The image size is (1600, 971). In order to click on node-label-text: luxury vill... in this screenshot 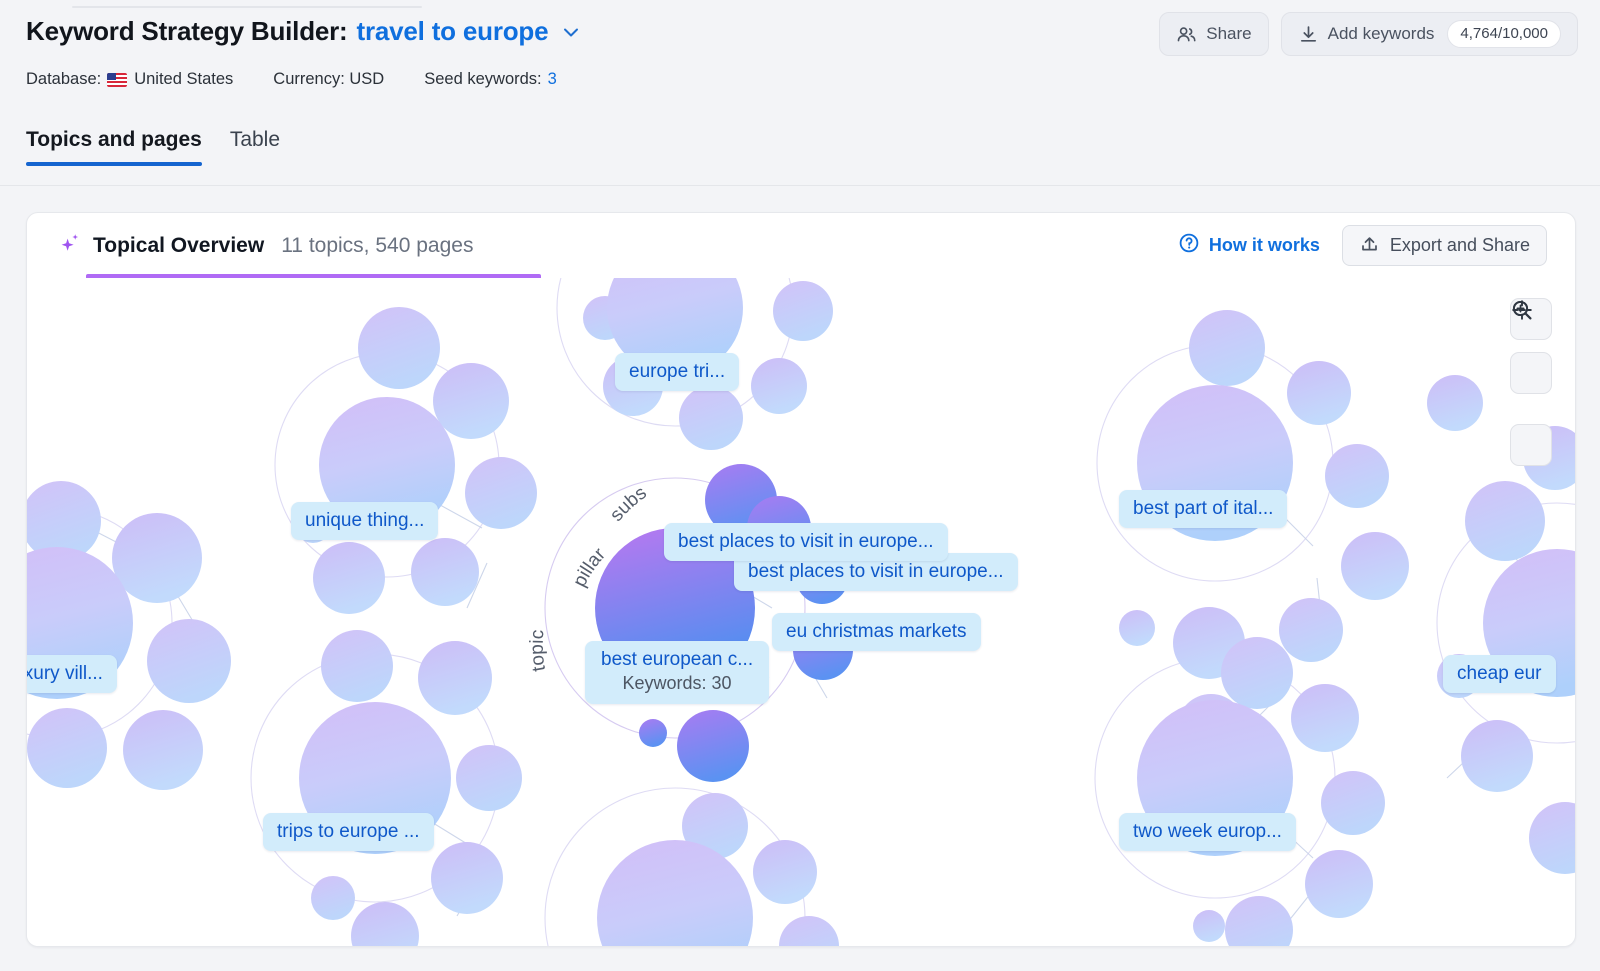, I will do `click(65, 673)`.